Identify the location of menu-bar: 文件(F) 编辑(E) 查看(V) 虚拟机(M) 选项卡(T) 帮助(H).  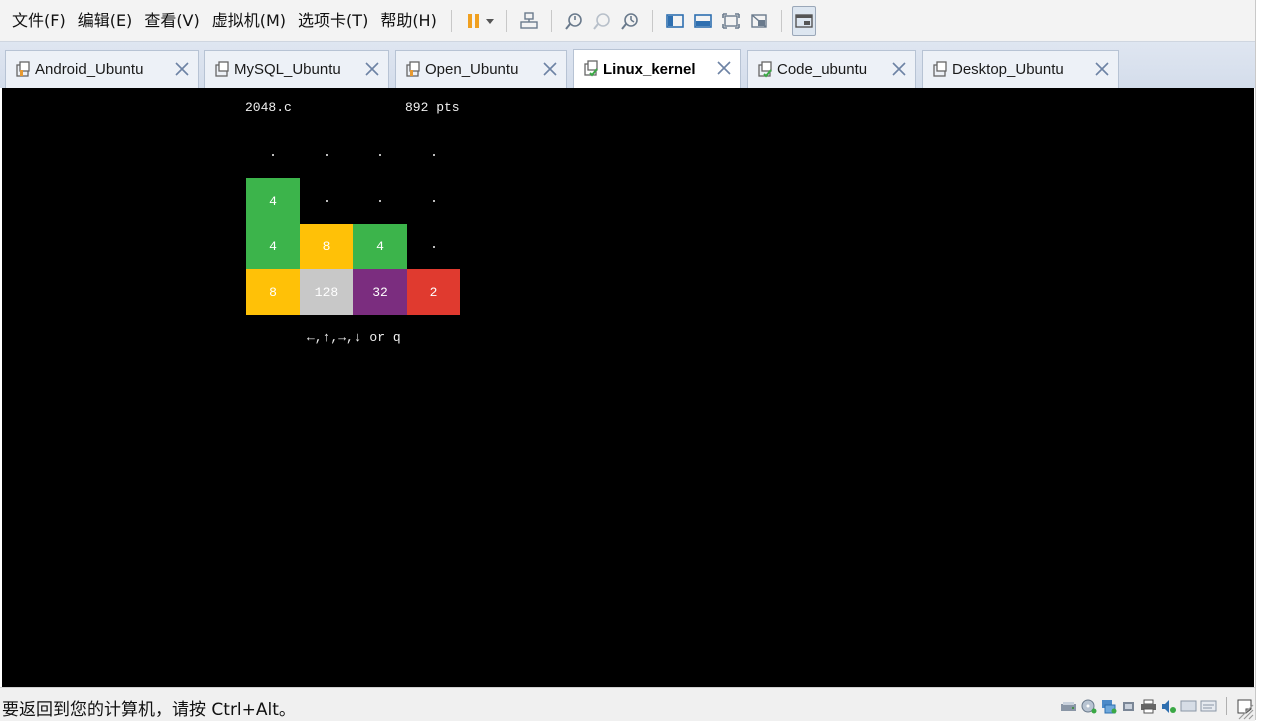
(627, 21).